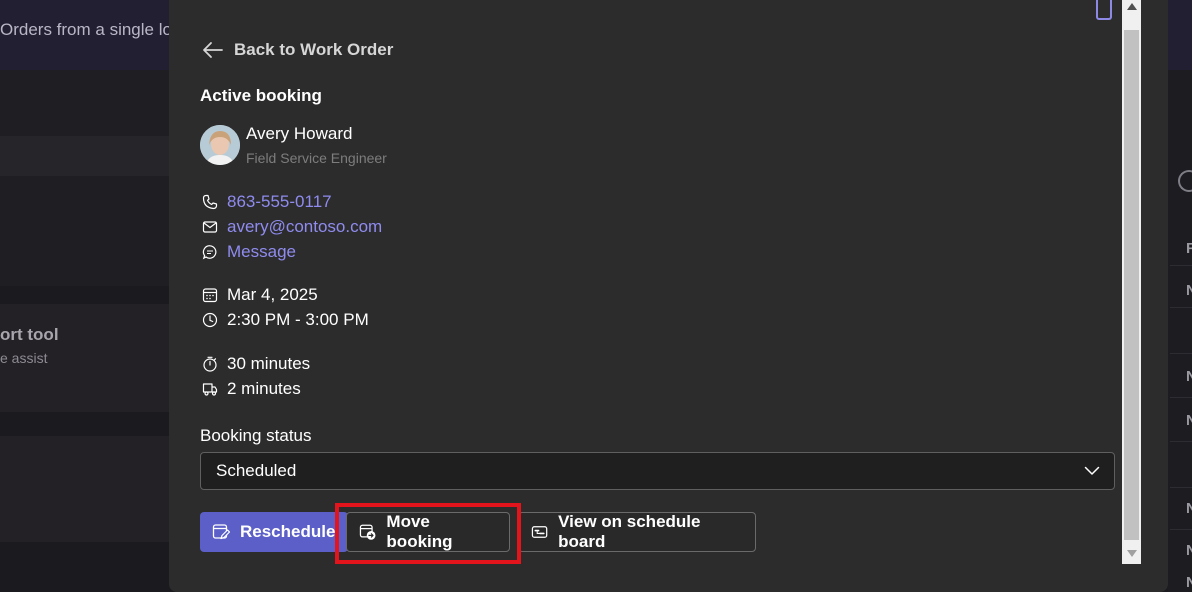 This screenshot has width=1192, height=592. What do you see at coordinates (210, 320) in the screenshot?
I see `clock-icon` at bounding box center [210, 320].